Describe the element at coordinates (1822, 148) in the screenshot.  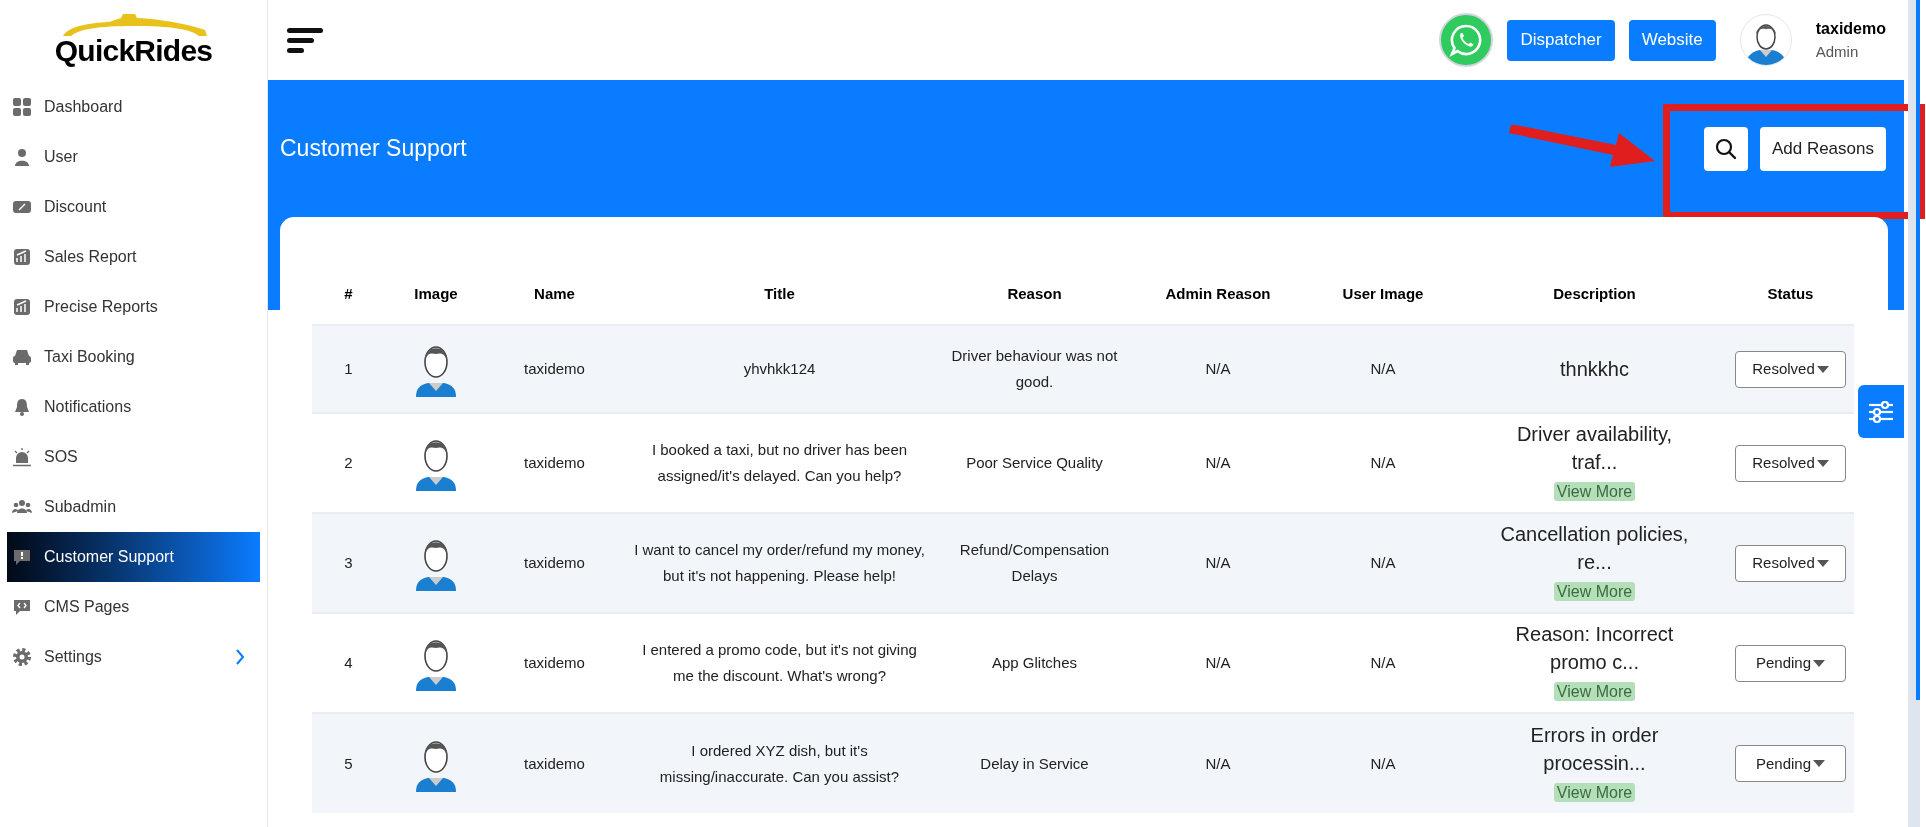
I see `add-reasons-button: Add Reasons` at that location.